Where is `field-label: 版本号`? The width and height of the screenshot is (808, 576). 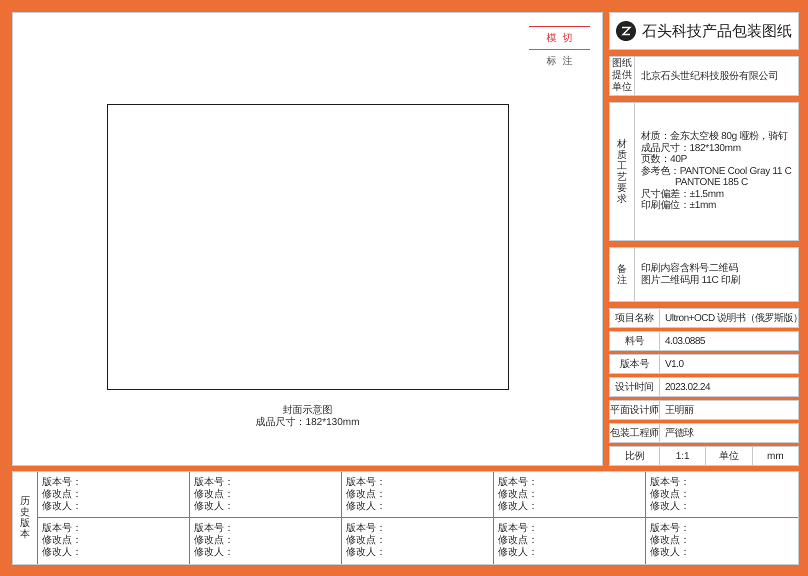
field-label: 版本号 is located at coordinates (635, 364).